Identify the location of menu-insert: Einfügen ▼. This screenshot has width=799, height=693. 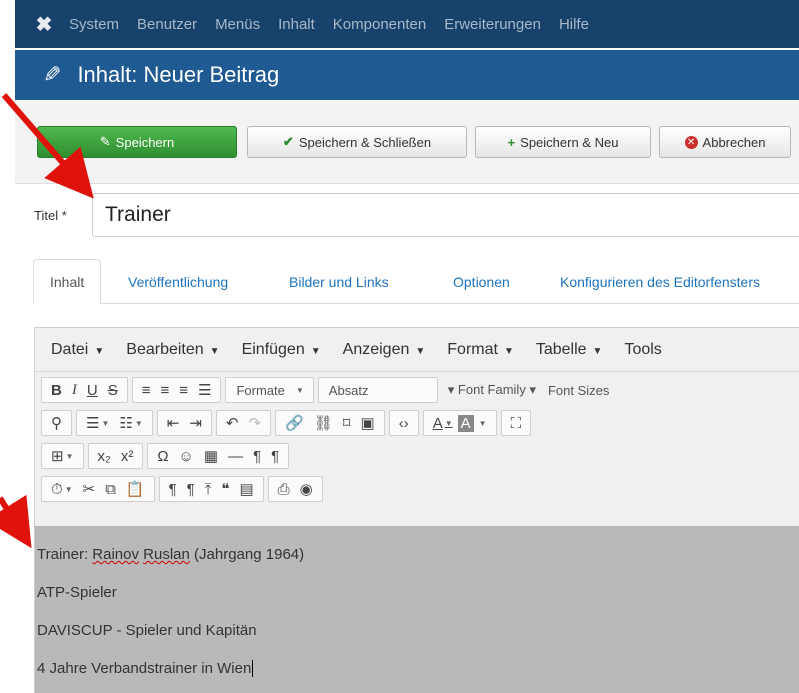
(281, 350).